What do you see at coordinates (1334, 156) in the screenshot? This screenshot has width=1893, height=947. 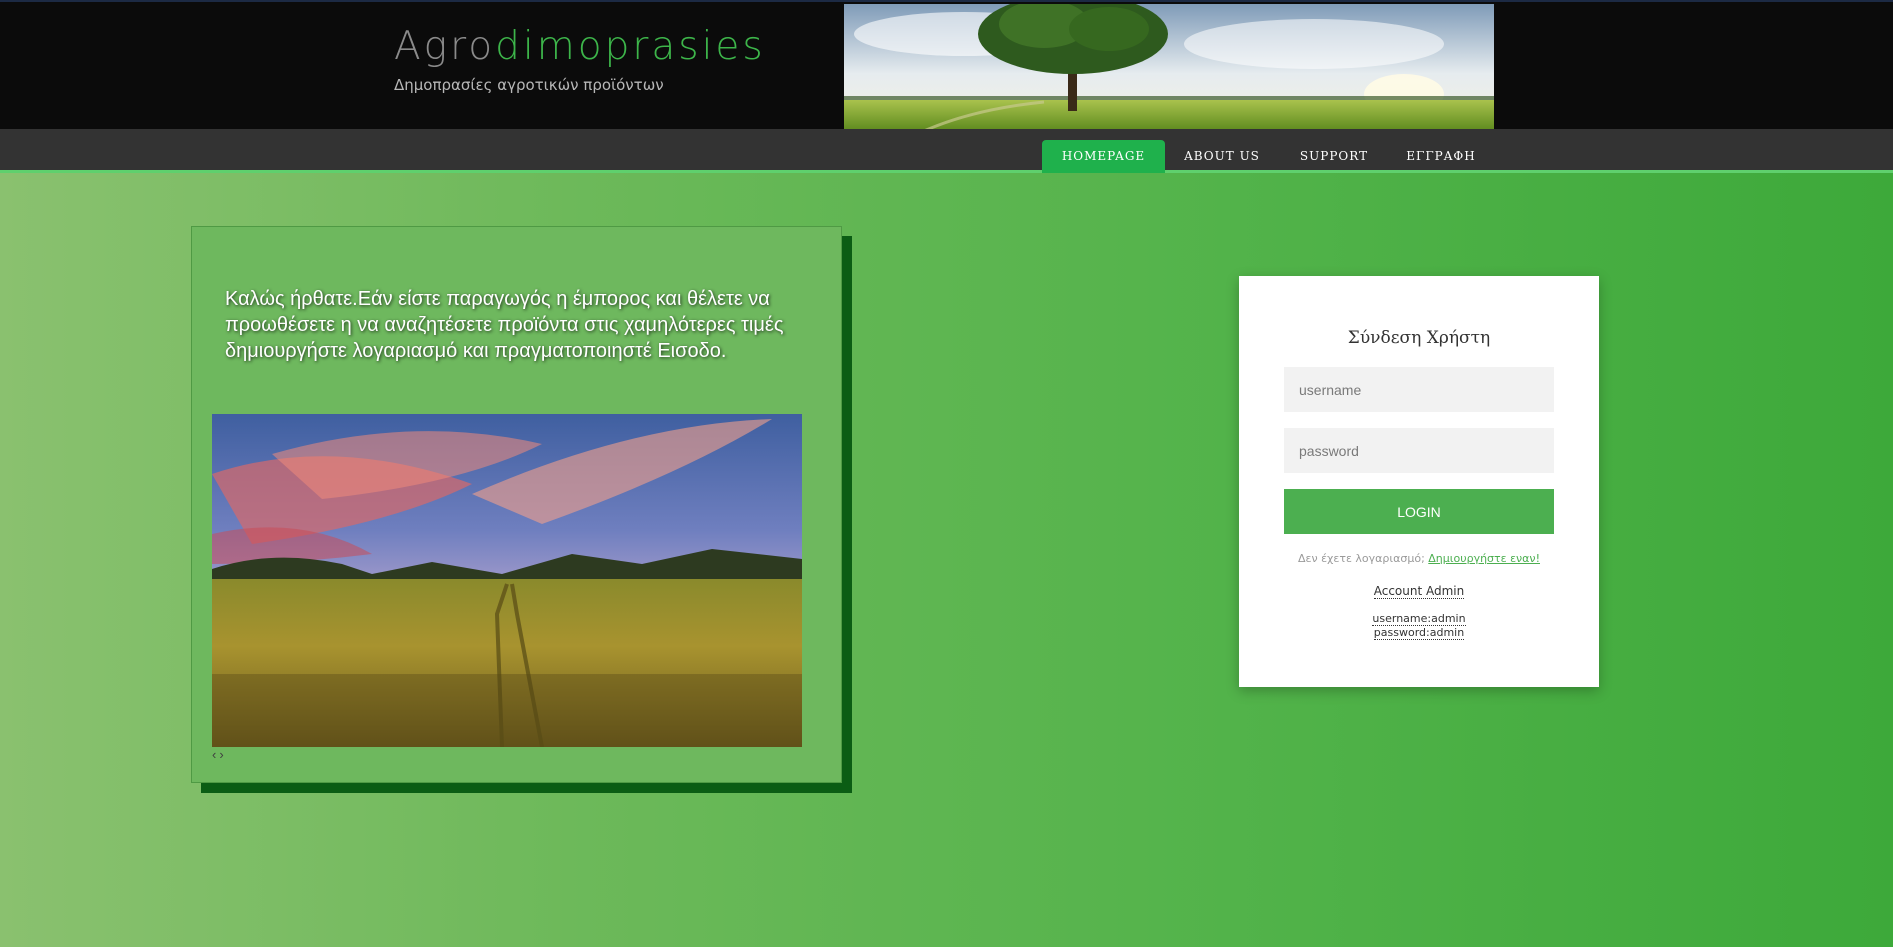 I see `nav-support: SUPPORT` at bounding box center [1334, 156].